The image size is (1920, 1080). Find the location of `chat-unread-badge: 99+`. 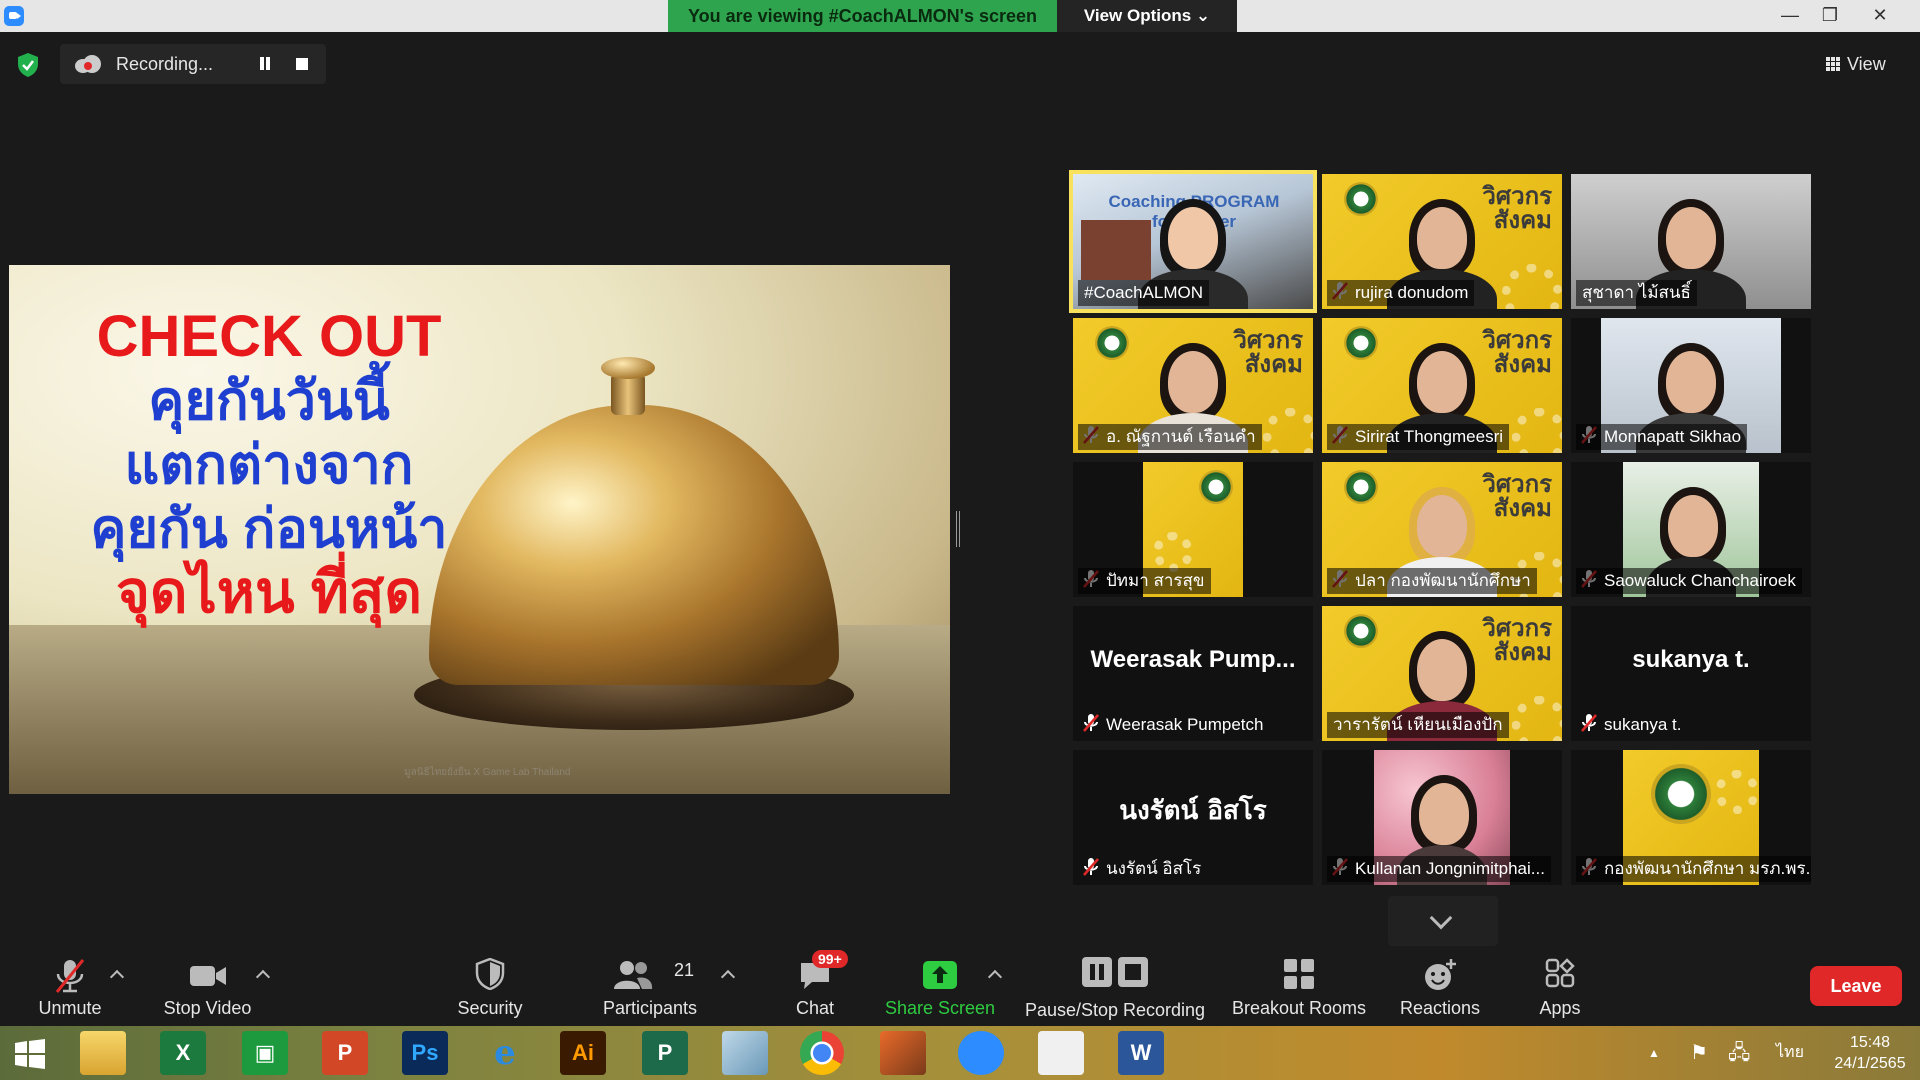

chat-unread-badge: 99+ is located at coordinates (830, 959).